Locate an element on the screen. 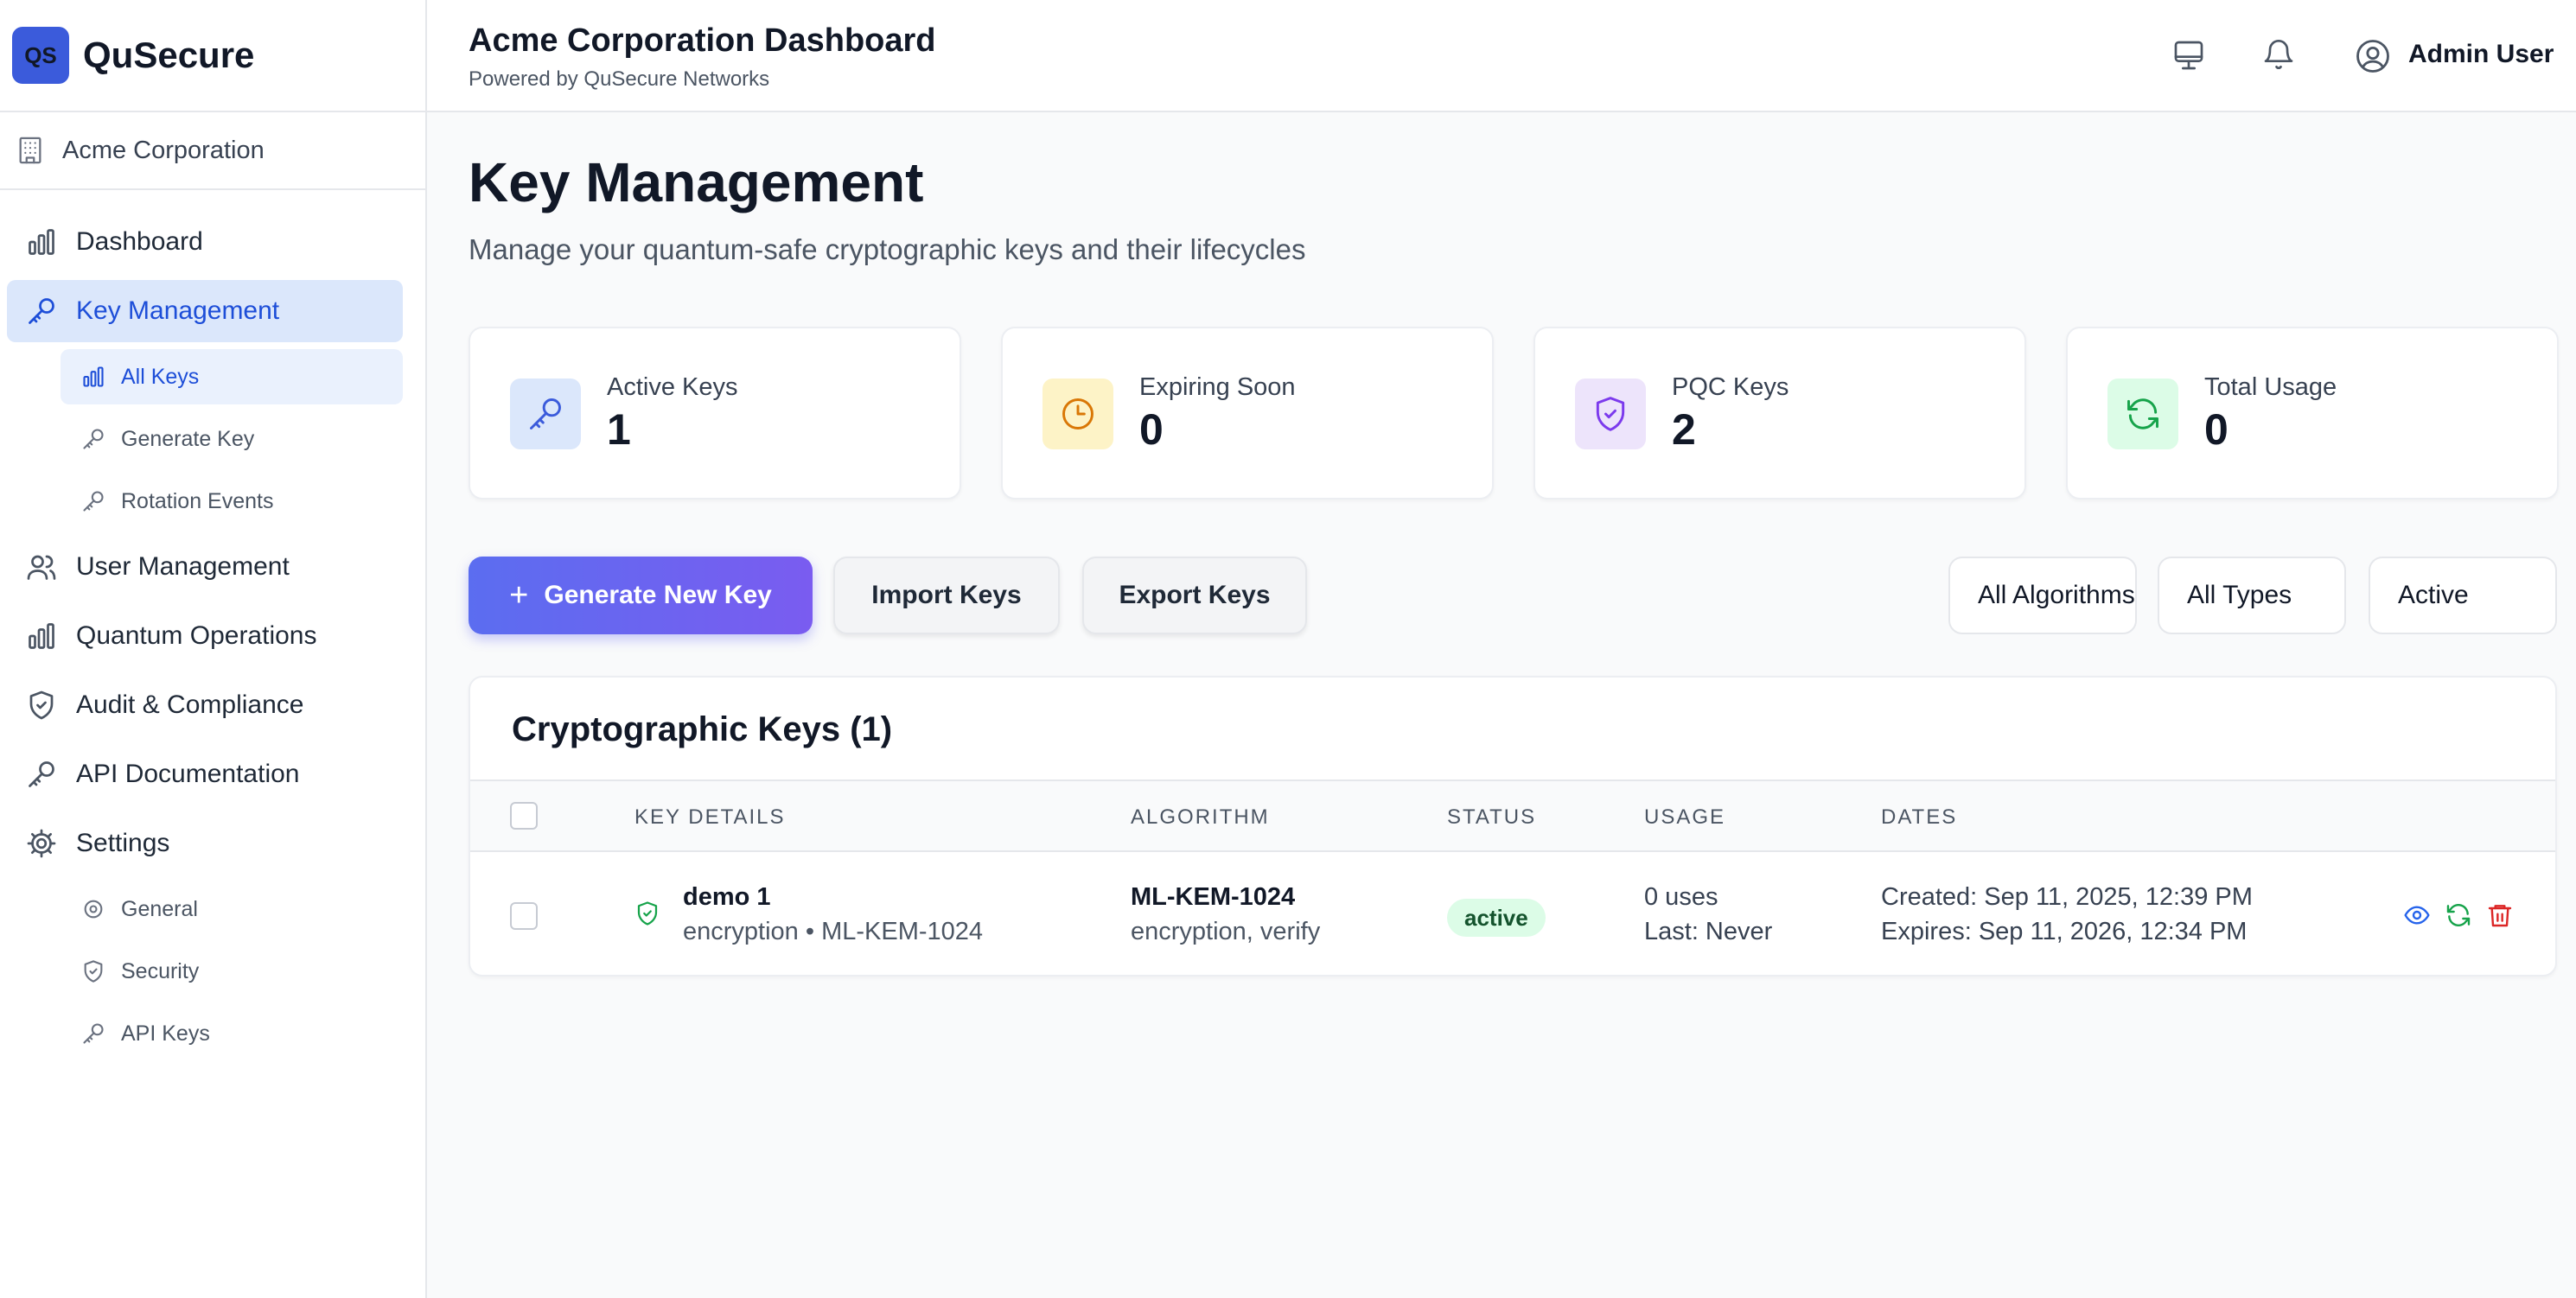  stat-label: Expiring Soon is located at coordinates (1217, 387).